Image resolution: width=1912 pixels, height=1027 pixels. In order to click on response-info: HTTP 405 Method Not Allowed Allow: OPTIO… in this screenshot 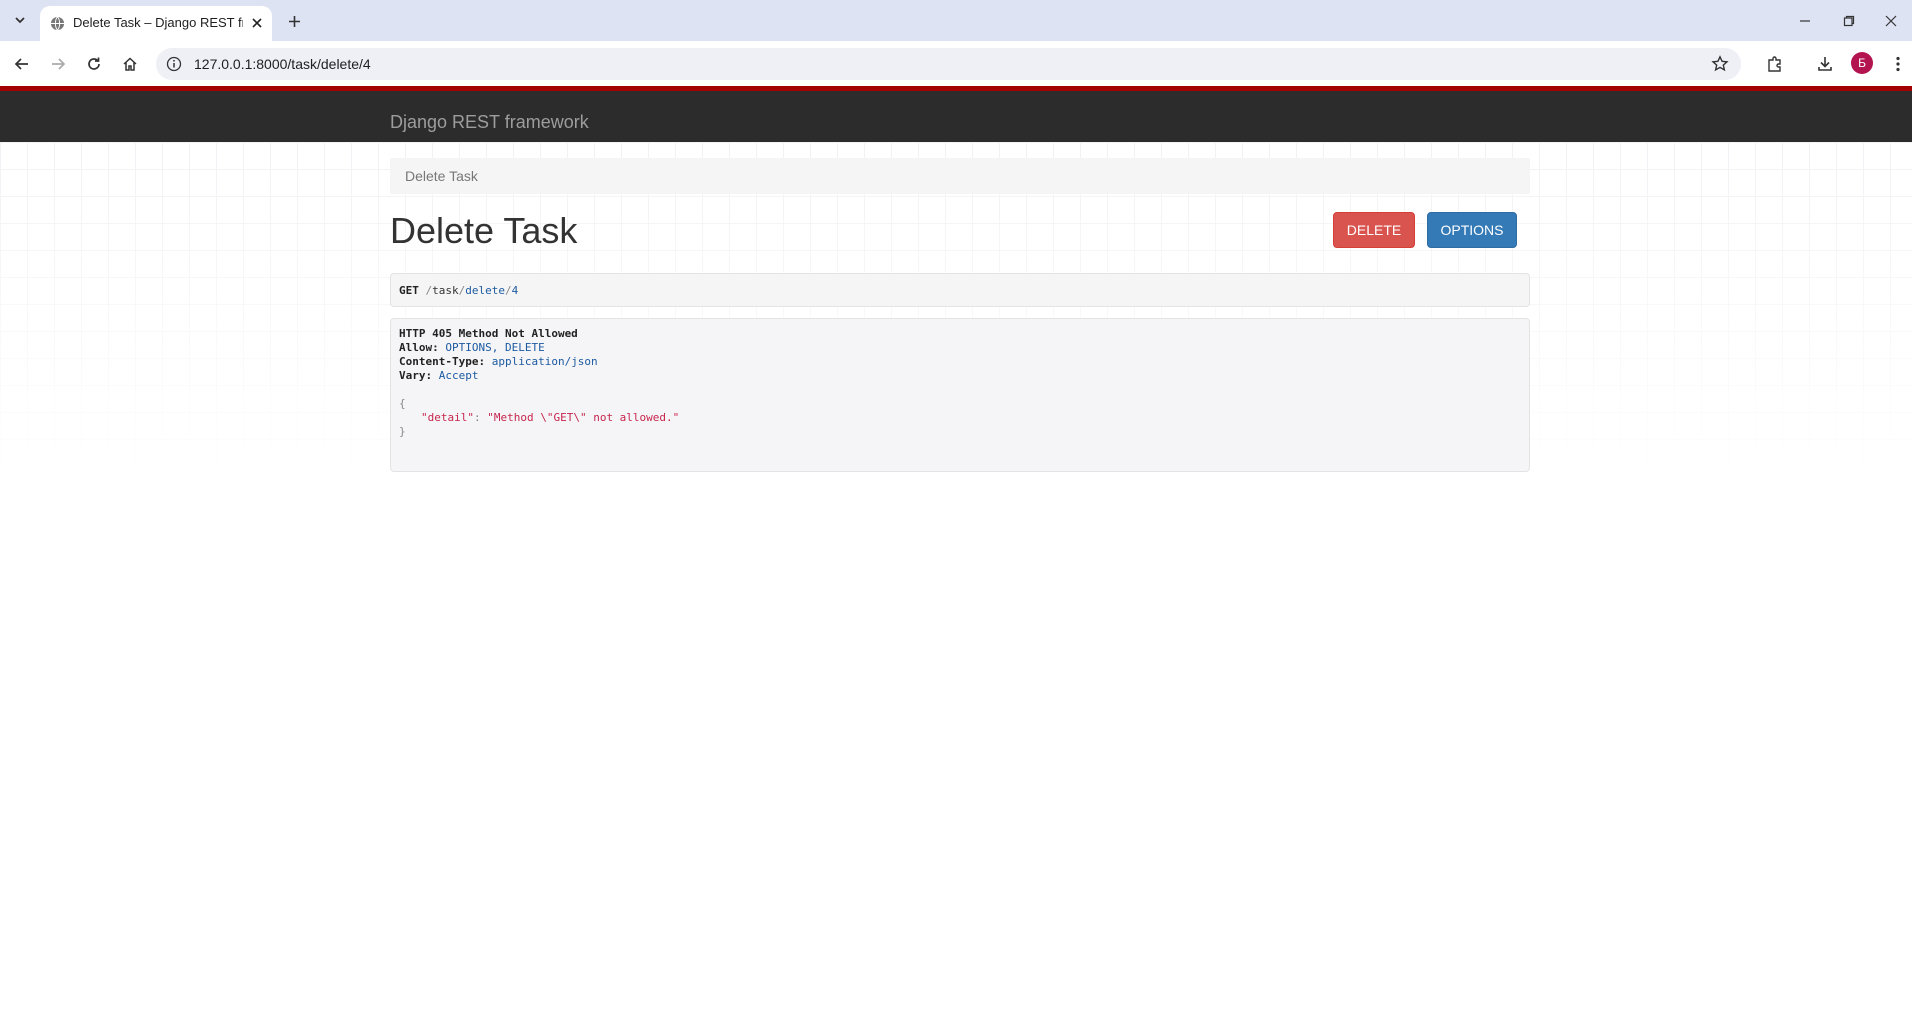, I will do `click(960, 395)`.